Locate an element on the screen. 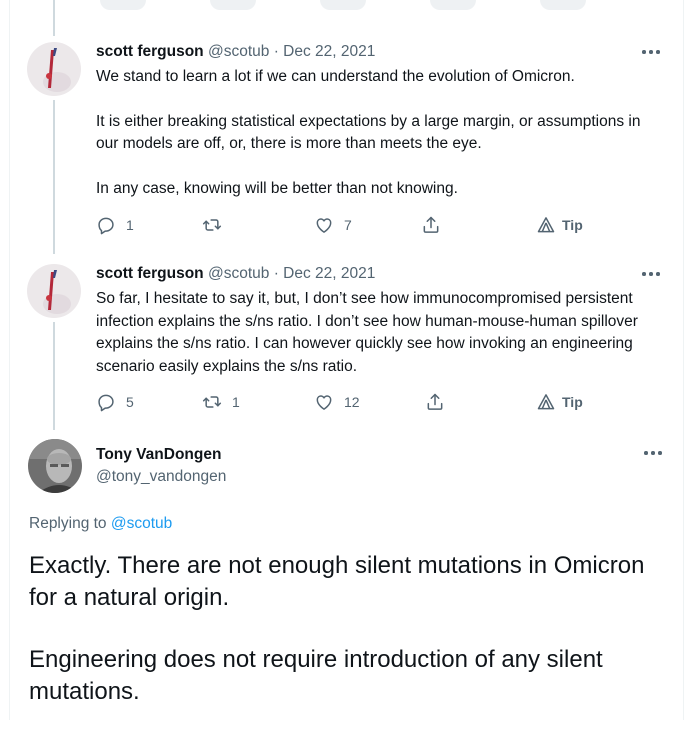  reply-count: 5 is located at coordinates (130, 402).